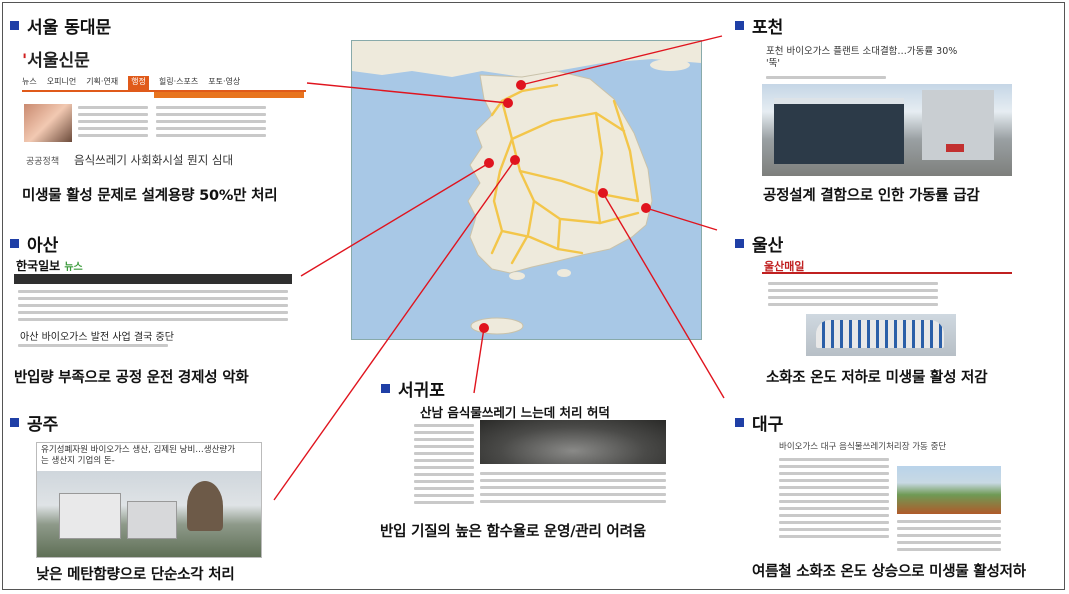 This screenshot has width=1069, height=594. What do you see at coordinates (515, 412) in the screenshot?
I see `headline: 산남 음식물쓰레기 느는데 처리 허덕` at bounding box center [515, 412].